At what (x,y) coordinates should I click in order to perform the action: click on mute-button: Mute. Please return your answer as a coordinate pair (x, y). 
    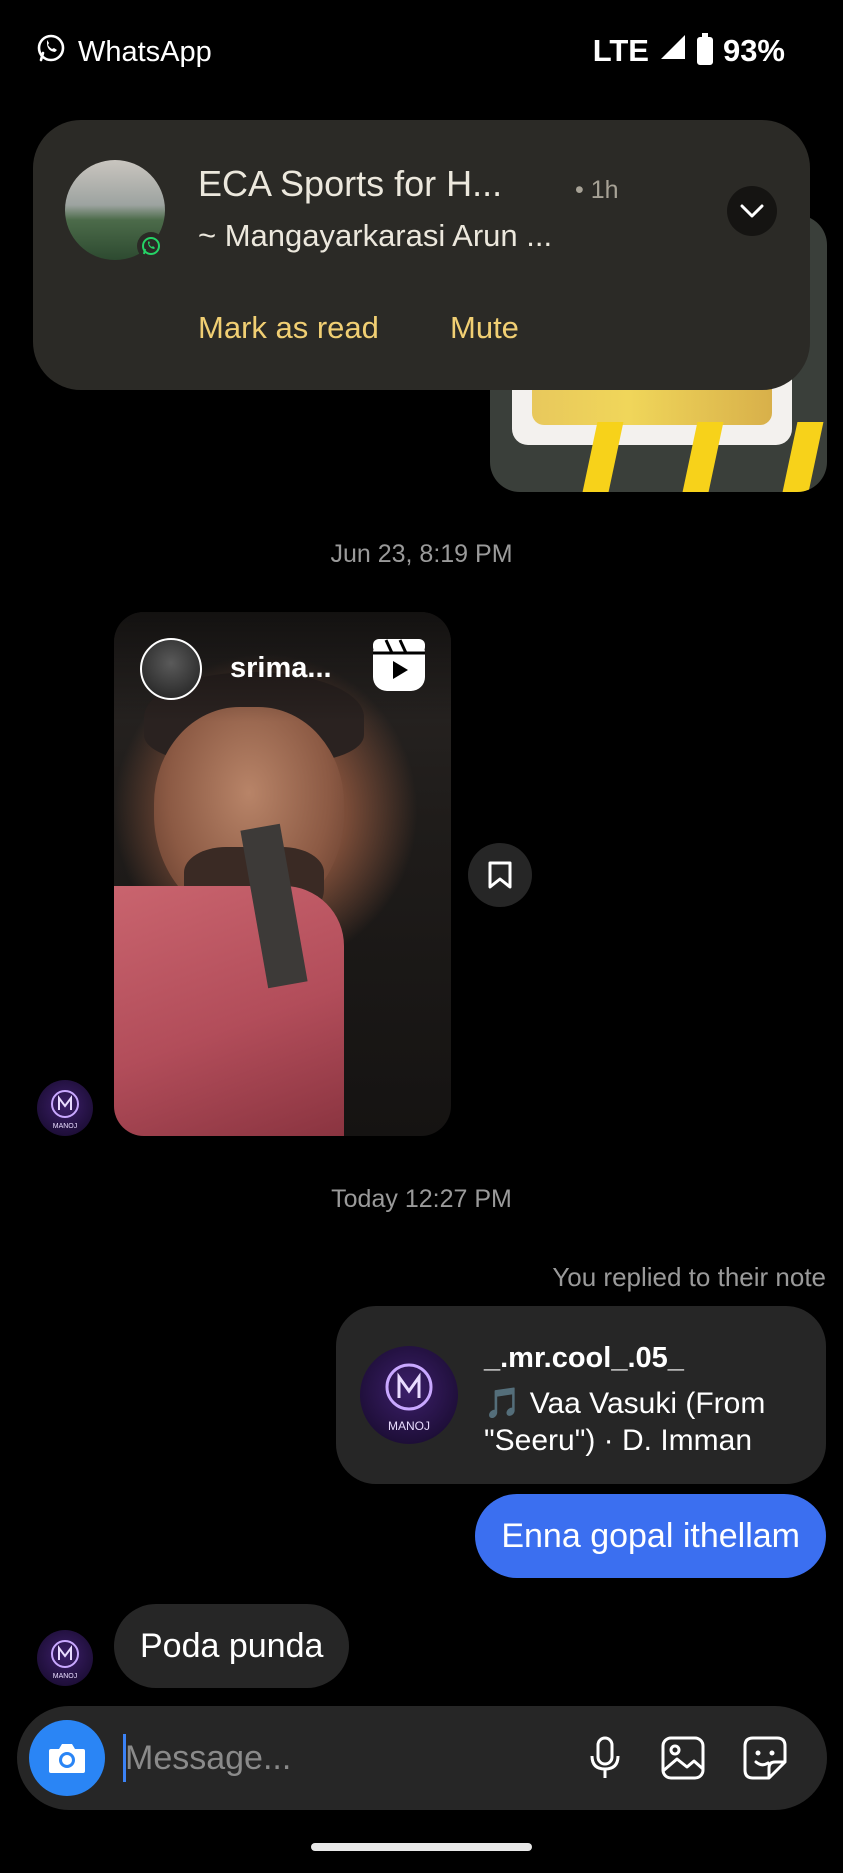
    Looking at the image, I should click on (484, 328).